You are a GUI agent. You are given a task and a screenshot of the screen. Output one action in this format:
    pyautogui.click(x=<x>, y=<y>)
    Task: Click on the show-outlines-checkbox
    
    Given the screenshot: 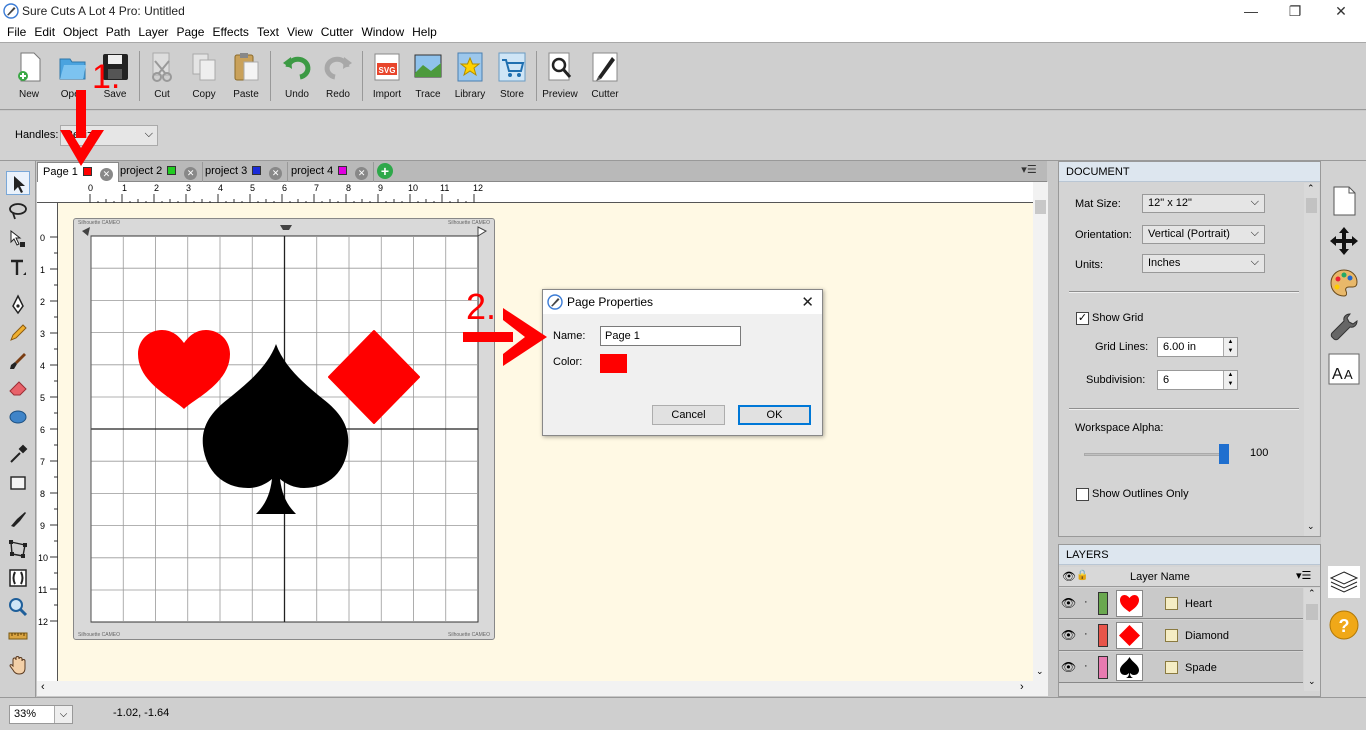 What is the action you would take?
    pyautogui.click(x=1082, y=494)
    